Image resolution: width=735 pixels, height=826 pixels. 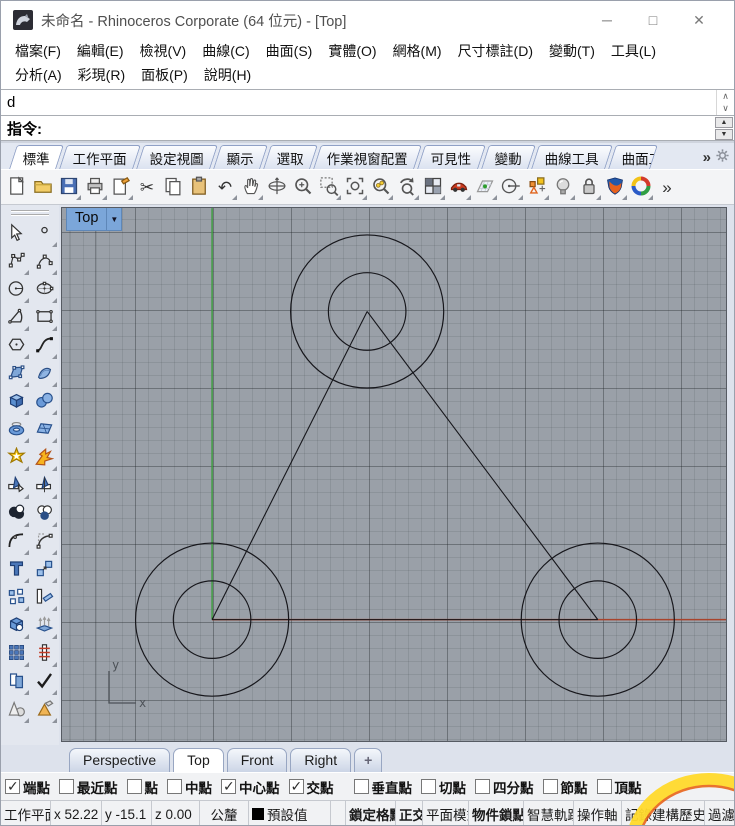 I want to click on toolbar-tab-曲線工具: 曲線工具, so click(x=571, y=157).